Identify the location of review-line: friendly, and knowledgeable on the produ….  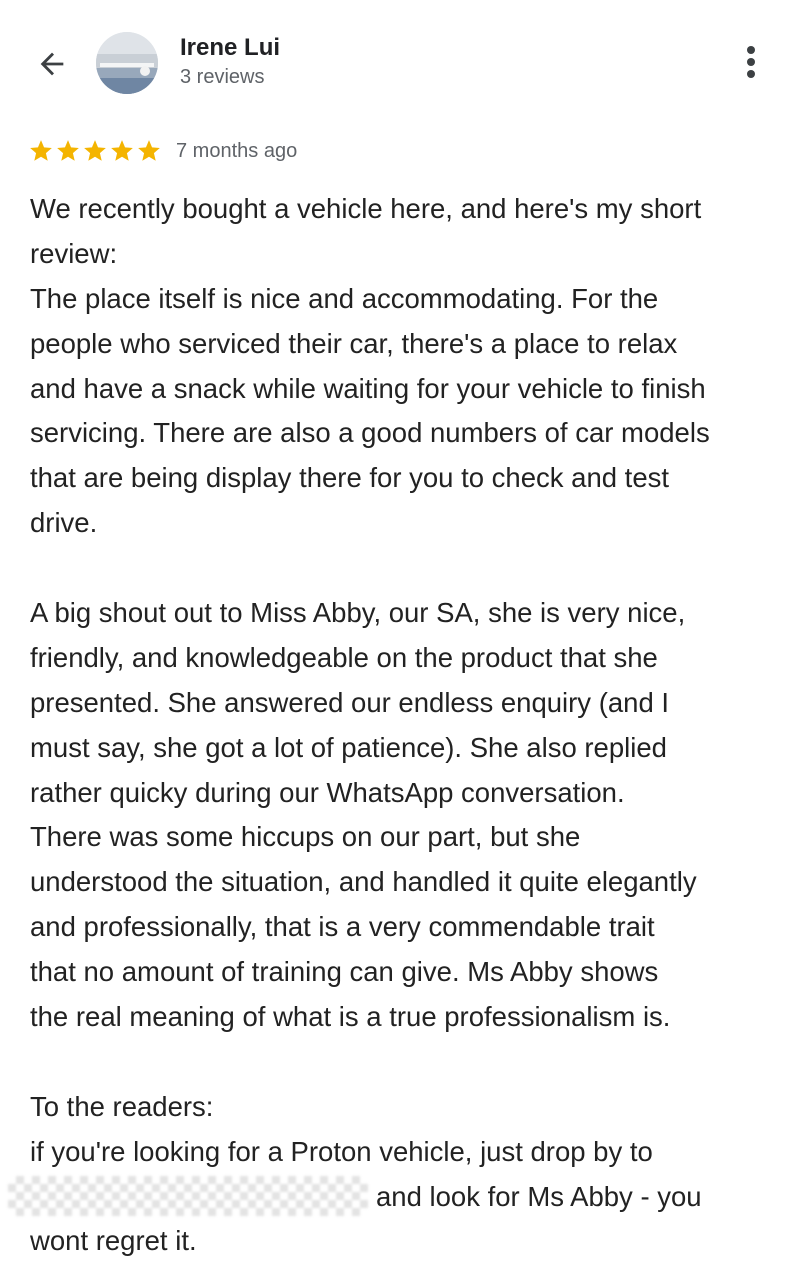
(344, 657).